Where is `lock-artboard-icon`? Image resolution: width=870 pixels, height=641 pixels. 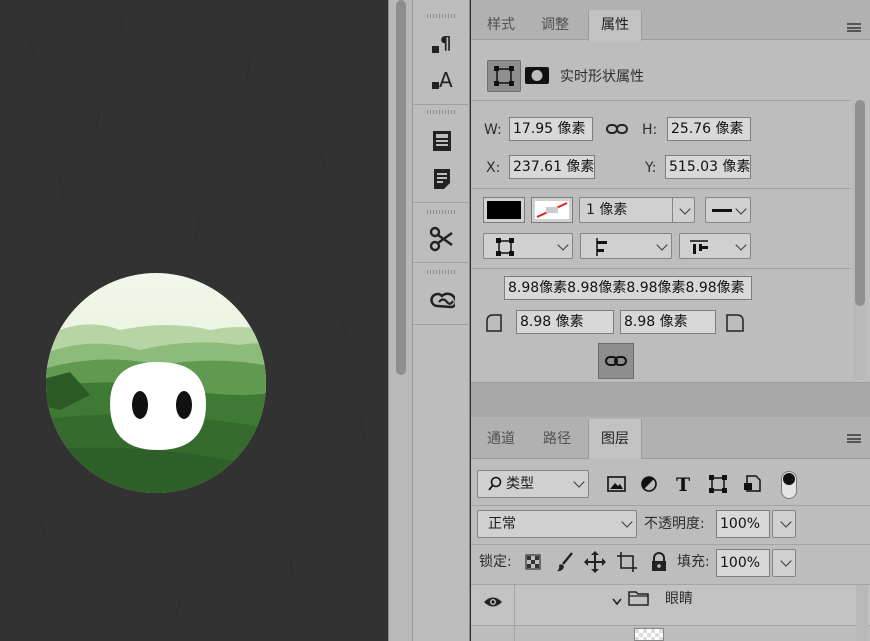
lock-artboard-icon is located at coordinates (627, 562).